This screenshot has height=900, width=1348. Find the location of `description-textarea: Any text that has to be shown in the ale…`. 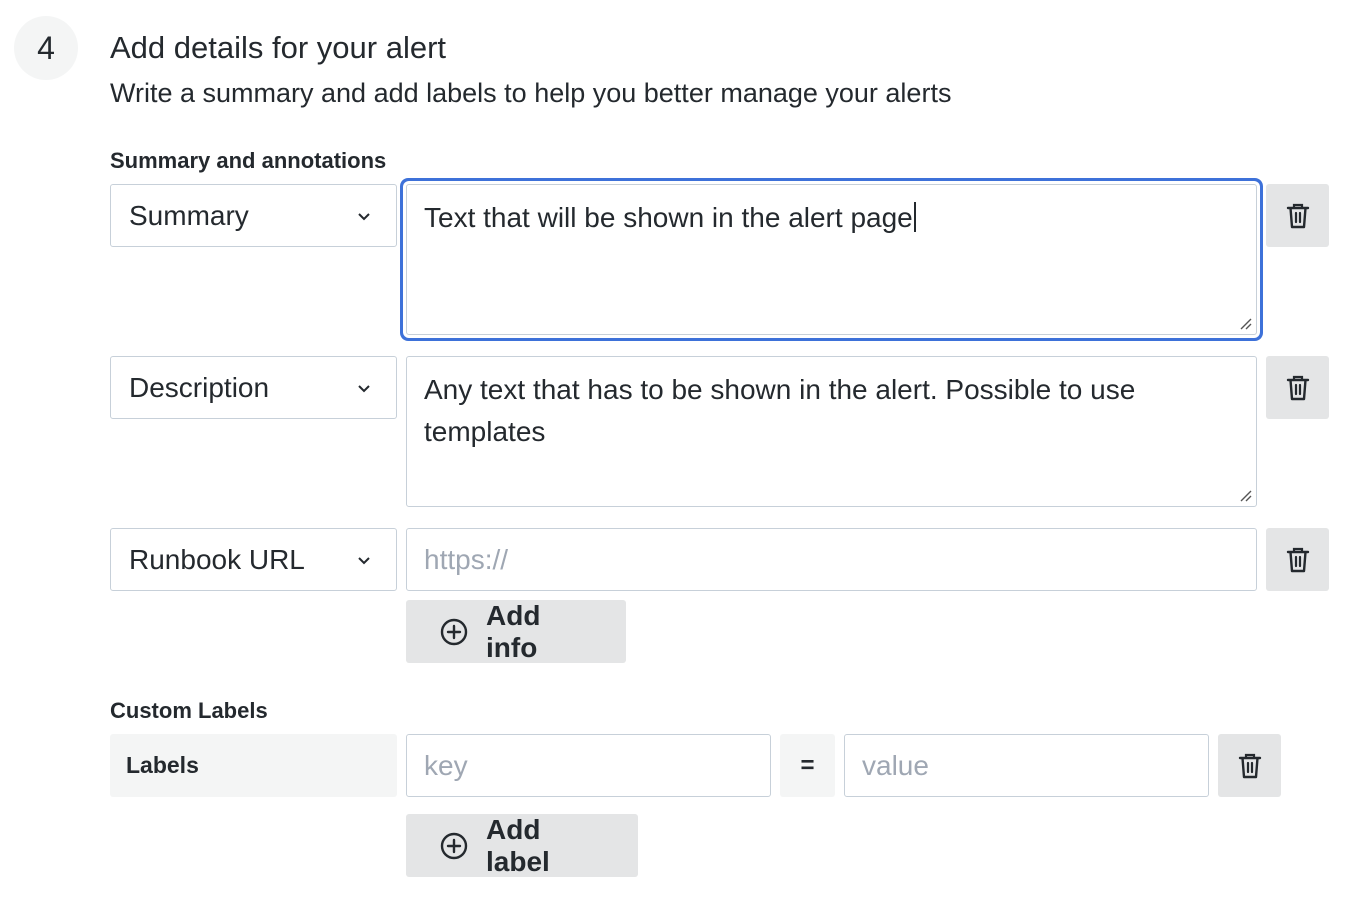

description-textarea: Any text that has to be shown in the ale… is located at coordinates (831, 431).